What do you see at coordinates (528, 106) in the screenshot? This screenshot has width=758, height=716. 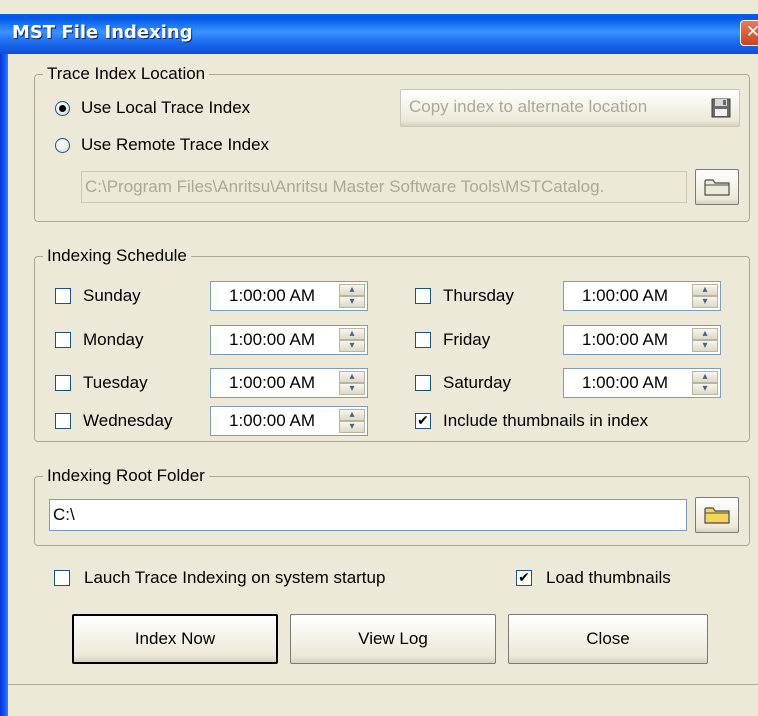 I see `copy-index-button-label: Copy index to alternate location` at bounding box center [528, 106].